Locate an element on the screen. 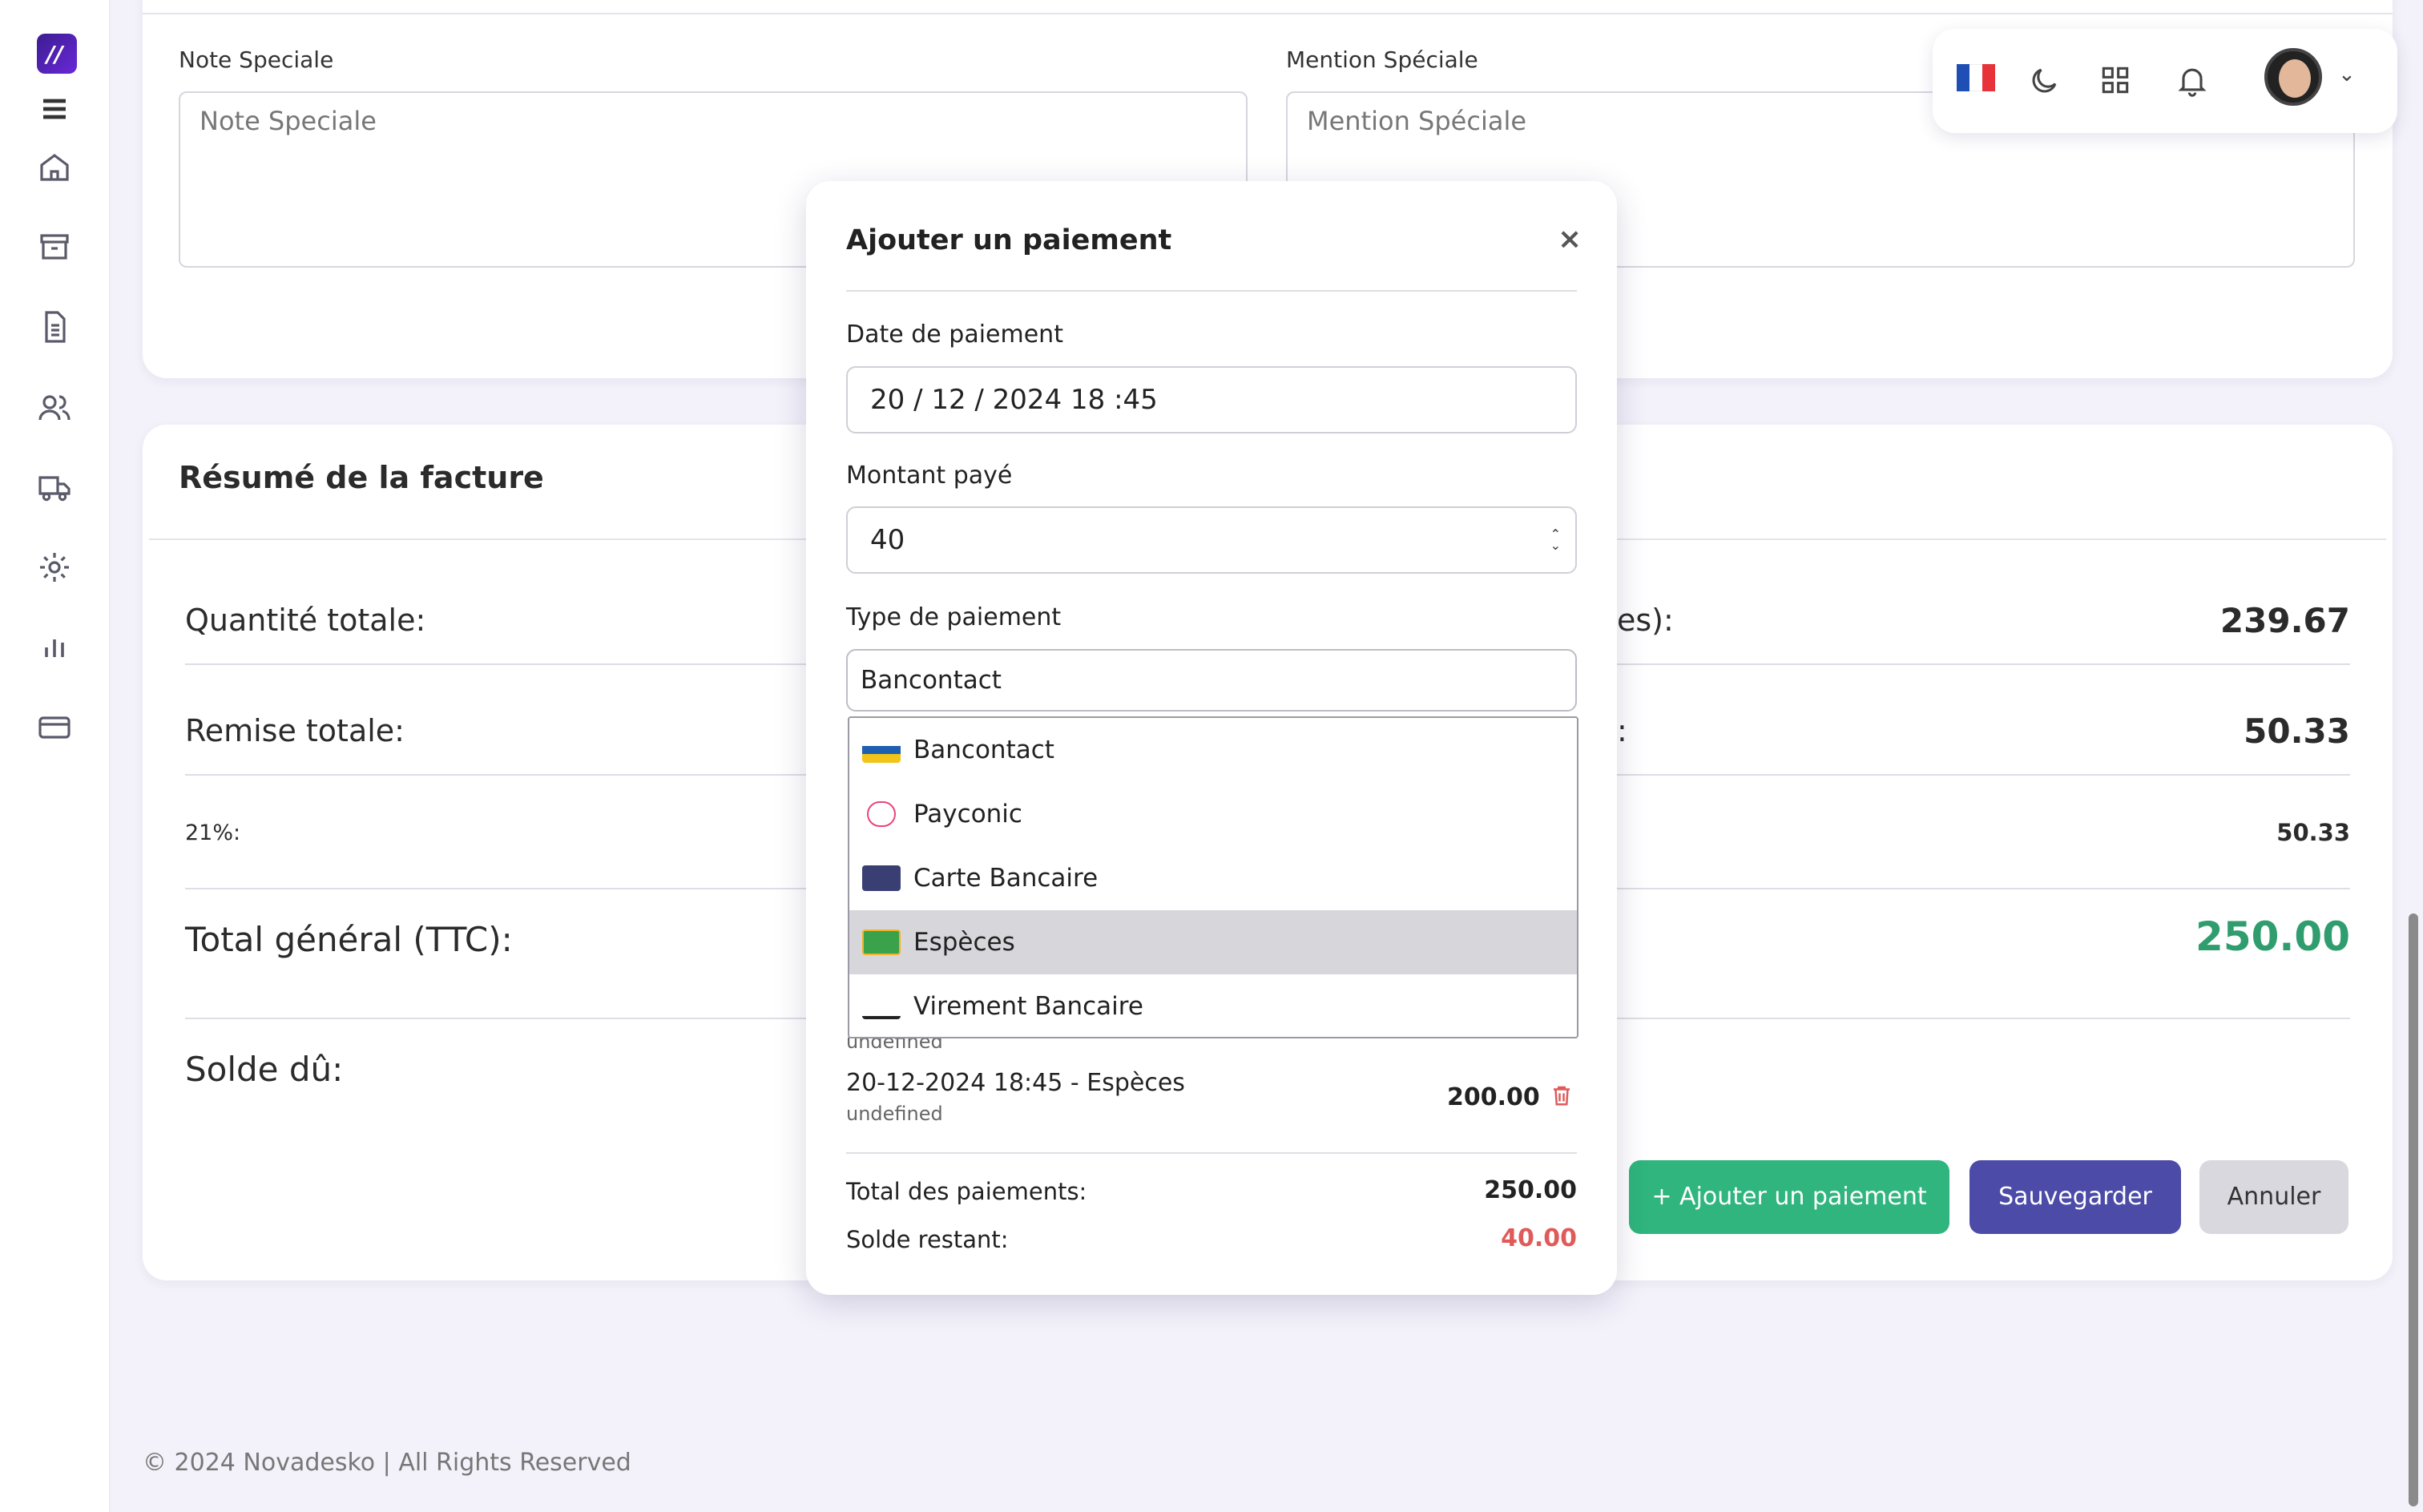 The height and width of the screenshot is (1512, 2423). payment-date-label: Date de paiement is located at coordinates (954, 335).